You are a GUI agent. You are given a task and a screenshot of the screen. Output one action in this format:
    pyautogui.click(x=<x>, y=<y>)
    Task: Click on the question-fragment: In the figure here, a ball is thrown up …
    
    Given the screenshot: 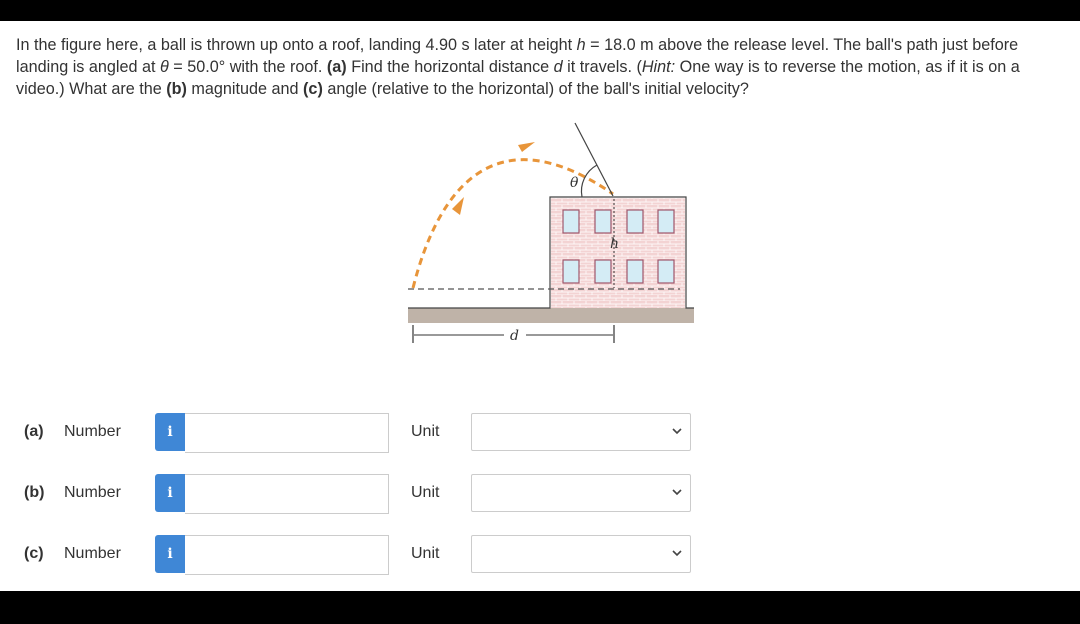 What is the action you would take?
    pyautogui.click(x=296, y=45)
    